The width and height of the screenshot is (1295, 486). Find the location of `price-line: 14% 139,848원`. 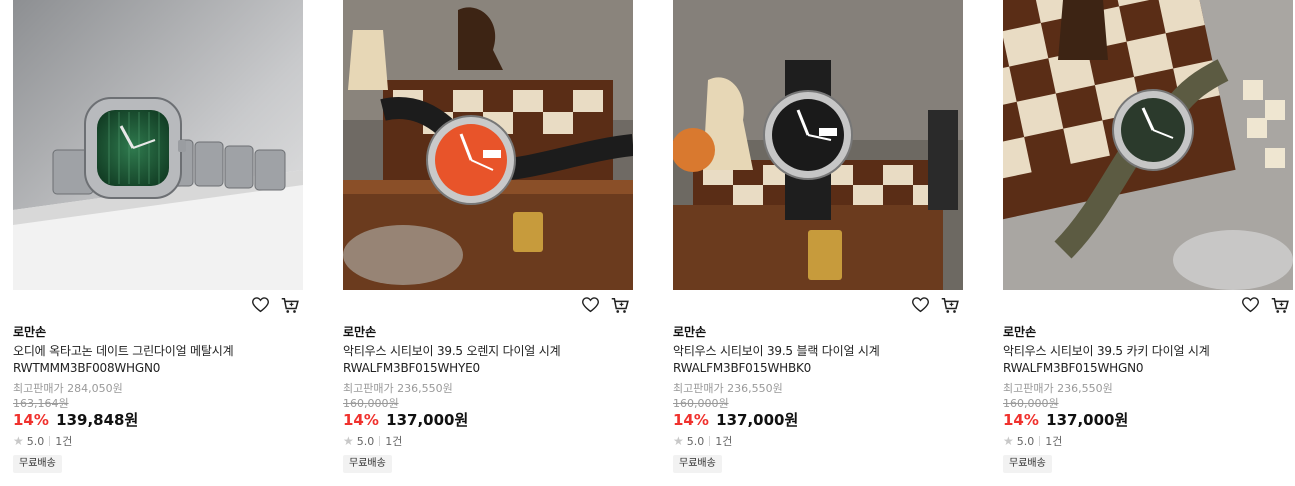

price-line: 14% 139,848원 is located at coordinates (75, 419).